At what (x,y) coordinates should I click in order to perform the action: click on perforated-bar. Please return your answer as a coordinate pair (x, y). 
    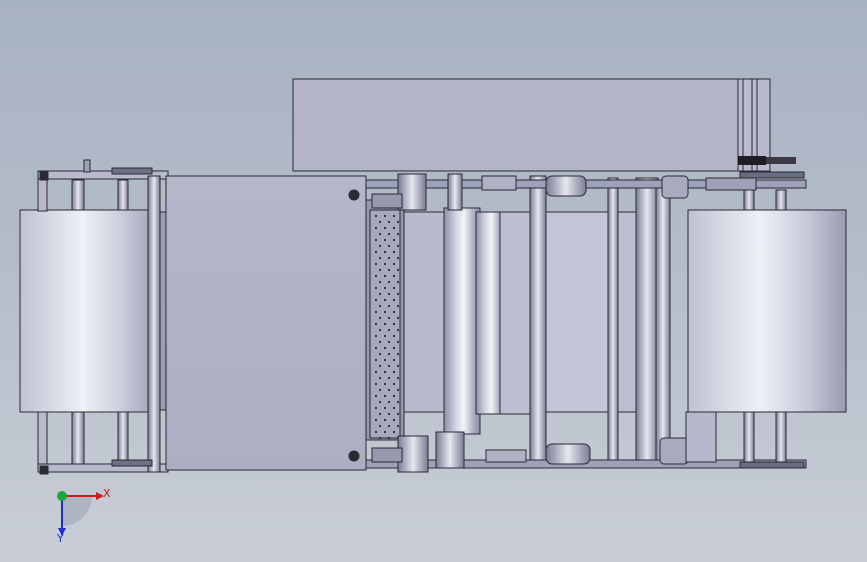
    Looking at the image, I should click on (406, 320).